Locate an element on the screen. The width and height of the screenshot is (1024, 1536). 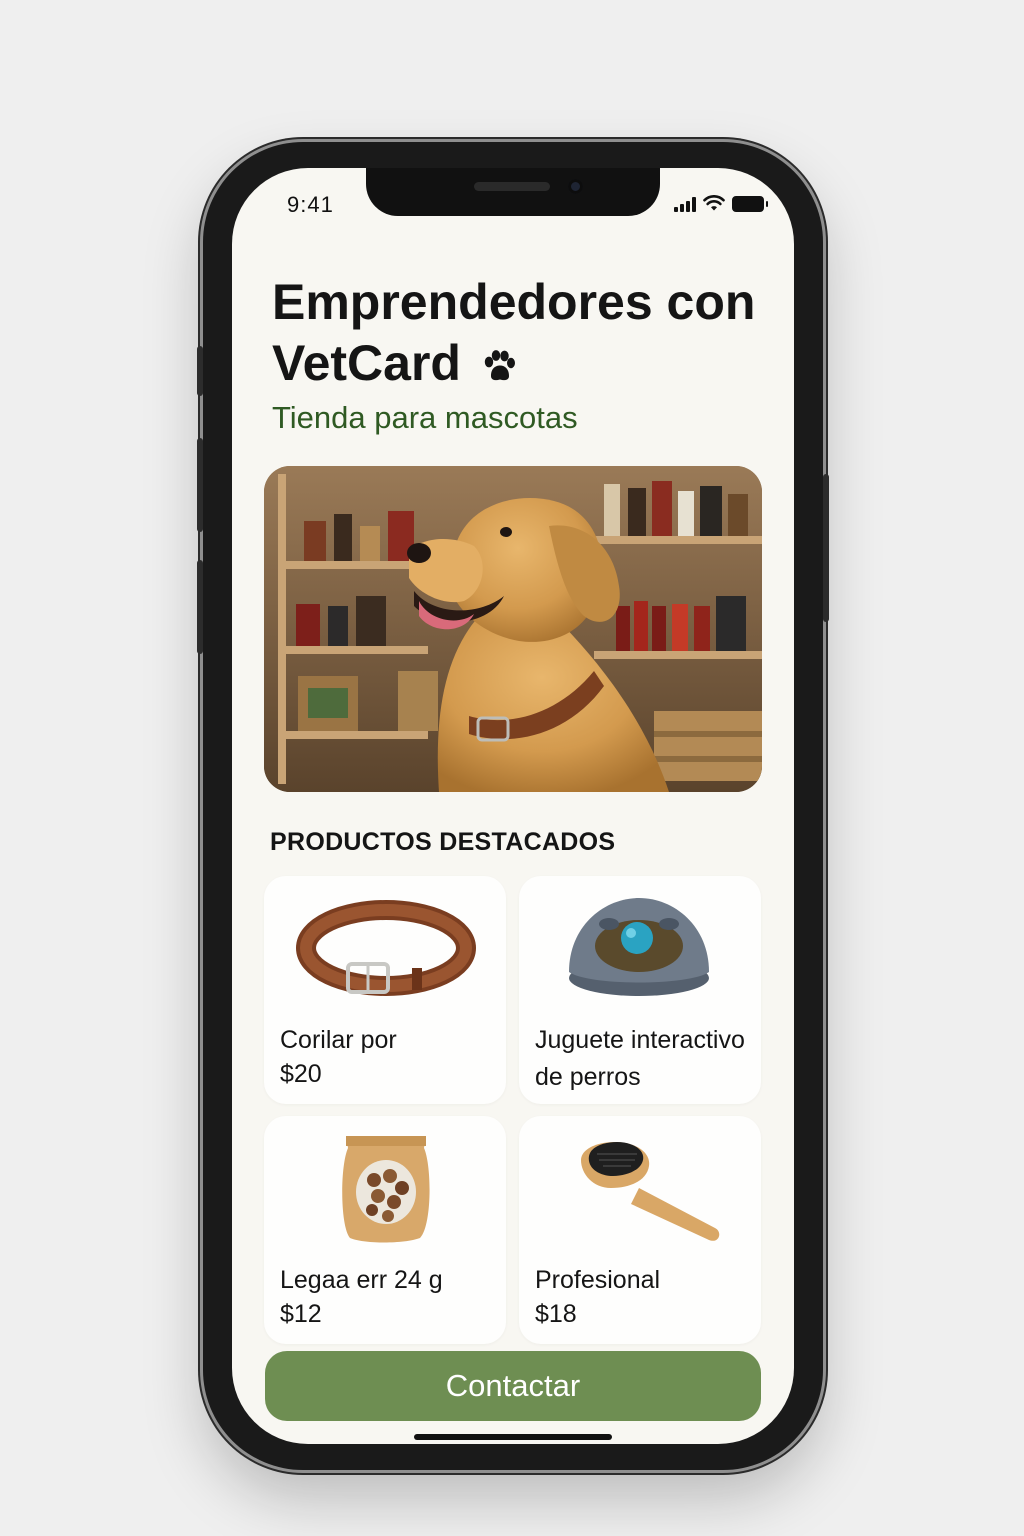
dog-photo-illustration is located at coordinates (513, 629).